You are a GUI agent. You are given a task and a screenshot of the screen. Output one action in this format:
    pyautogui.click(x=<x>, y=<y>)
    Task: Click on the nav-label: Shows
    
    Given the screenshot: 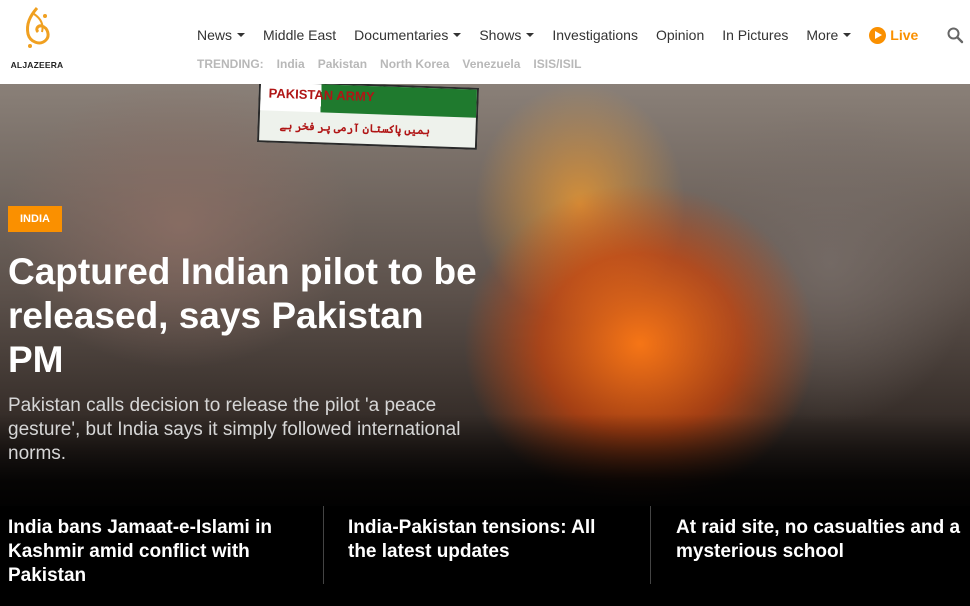 What is the action you would take?
    pyautogui.click(x=500, y=35)
    